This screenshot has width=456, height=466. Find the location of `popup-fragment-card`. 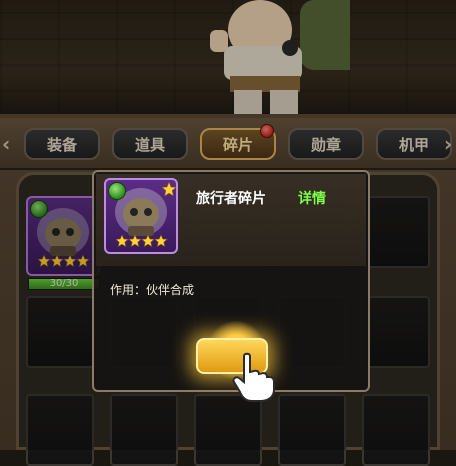

popup-fragment-card is located at coordinates (141, 216).